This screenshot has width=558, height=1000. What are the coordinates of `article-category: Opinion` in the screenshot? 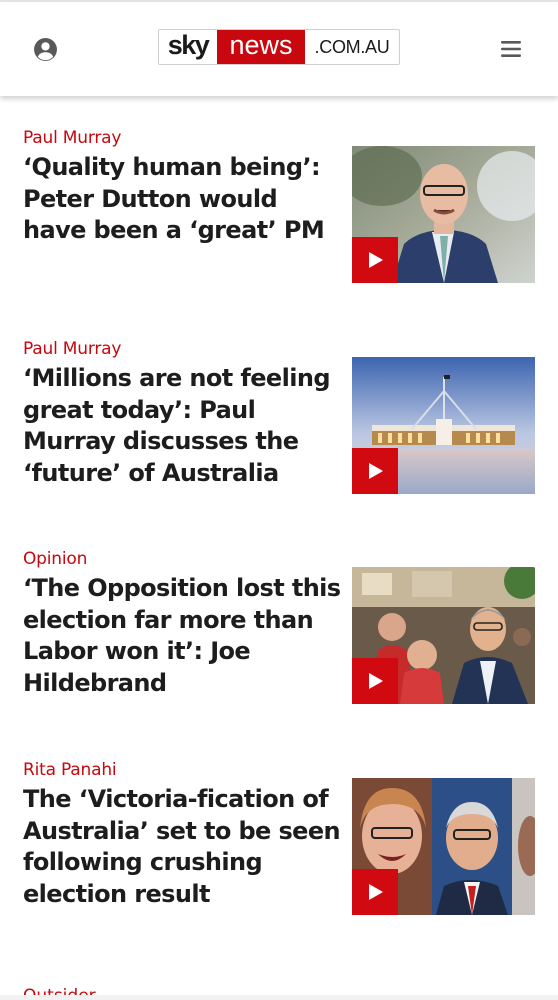 It's located at (55, 559).